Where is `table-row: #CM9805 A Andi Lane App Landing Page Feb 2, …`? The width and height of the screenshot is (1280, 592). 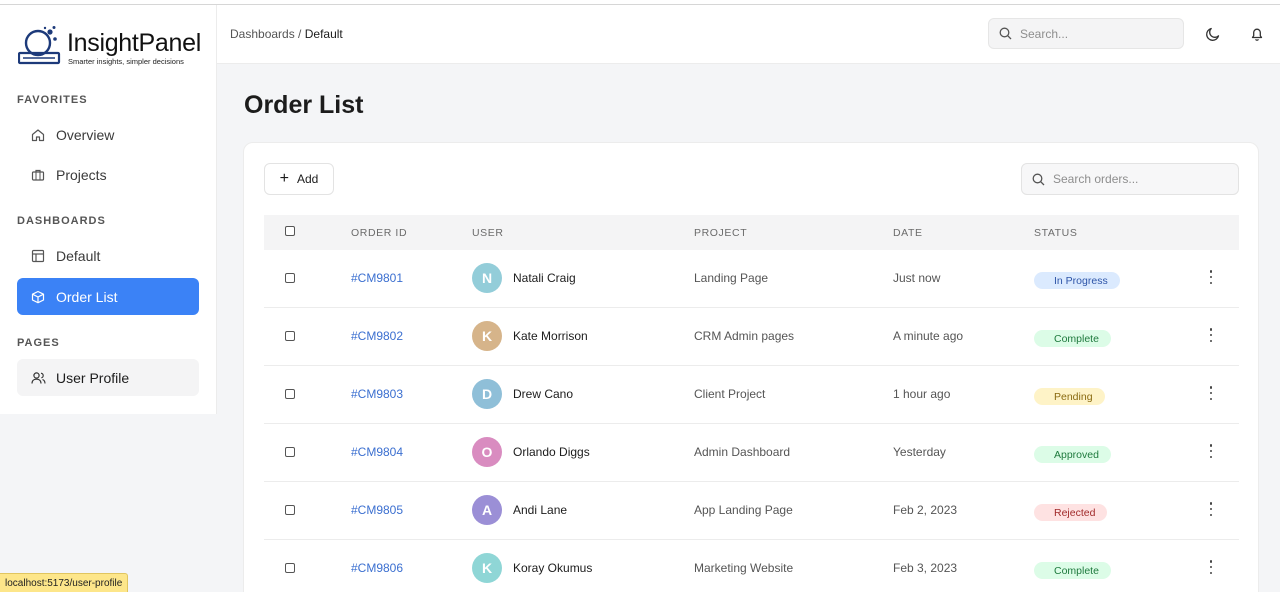 table-row: #CM9805 A Andi Lane App Landing Page Feb 2, … is located at coordinates (751, 511).